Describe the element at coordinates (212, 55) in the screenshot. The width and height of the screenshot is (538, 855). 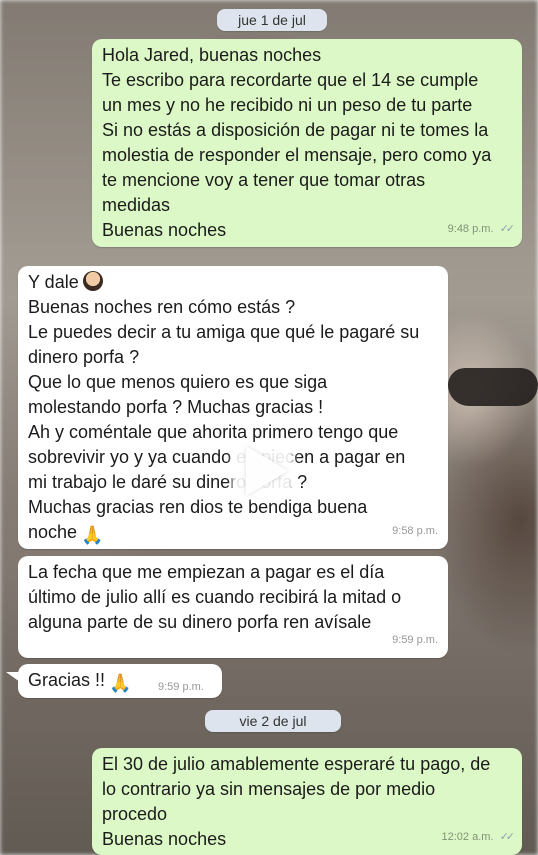
I see `message-line: Hola Jared, buenas noches` at that location.